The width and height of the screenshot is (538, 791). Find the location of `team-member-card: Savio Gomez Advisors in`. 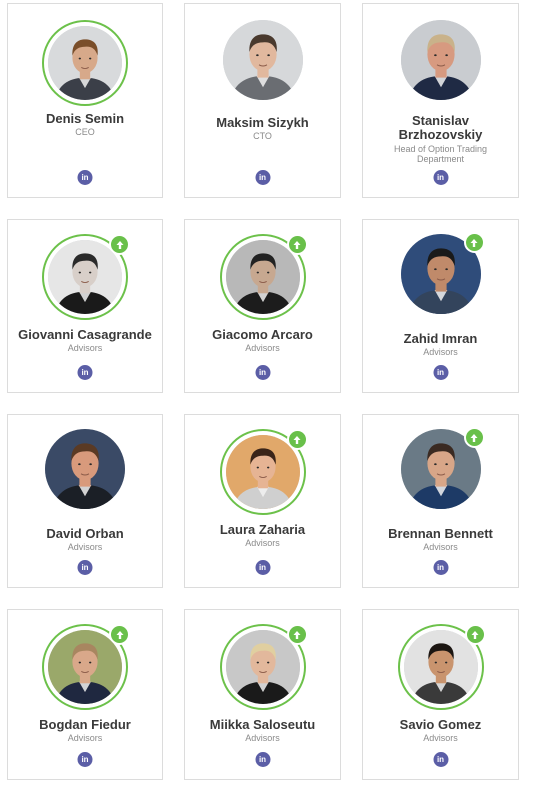

team-member-card: Savio Gomez Advisors in is located at coordinates (440, 694).